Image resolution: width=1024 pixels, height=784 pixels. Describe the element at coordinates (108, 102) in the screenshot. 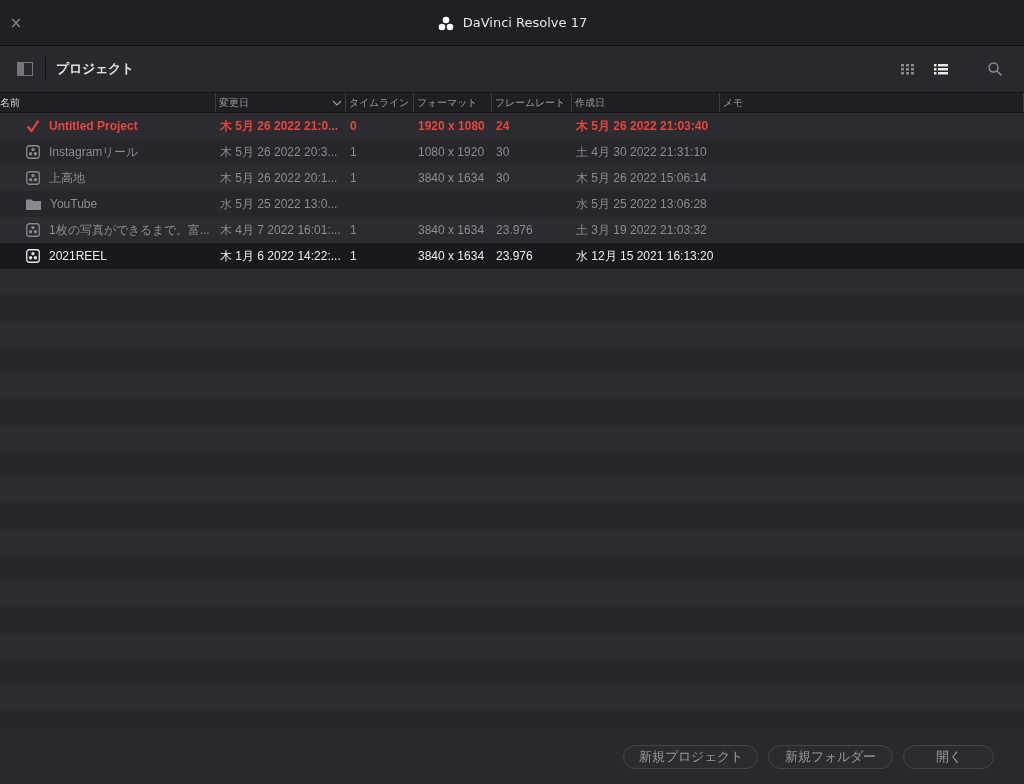

I see `column-header: 名前` at that location.